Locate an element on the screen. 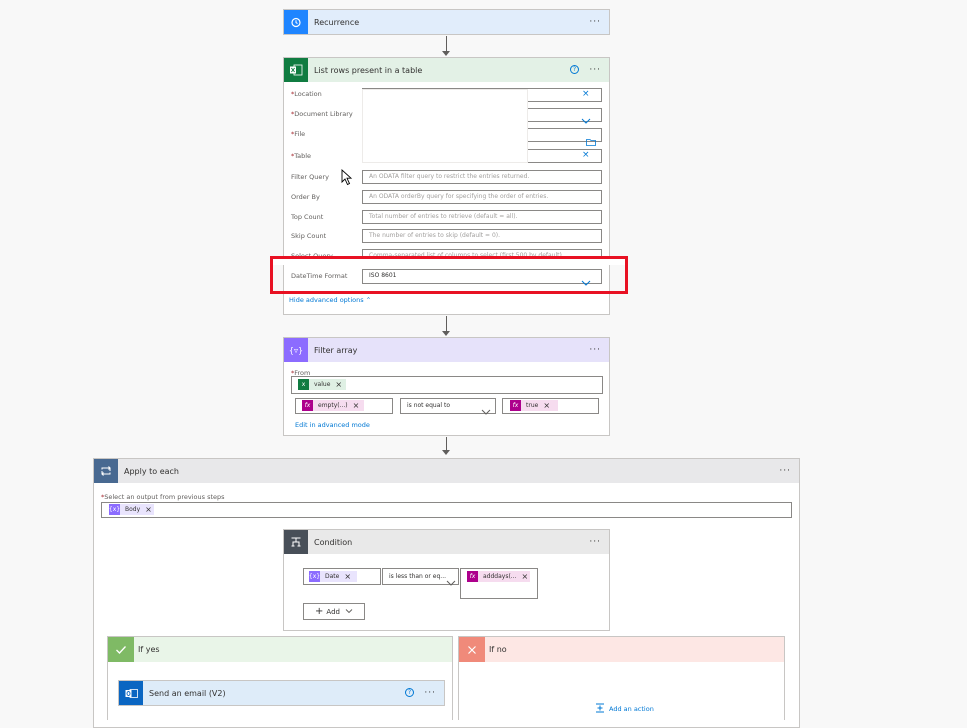 The height and width of the screenshot is (728, 967). mouse-cursor-icon is located at coordinates (347, 179).